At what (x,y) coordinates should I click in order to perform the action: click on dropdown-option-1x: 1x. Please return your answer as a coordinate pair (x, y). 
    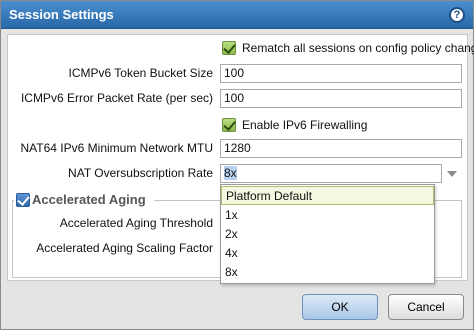
    Looking at the image, I should click on (327, 215).